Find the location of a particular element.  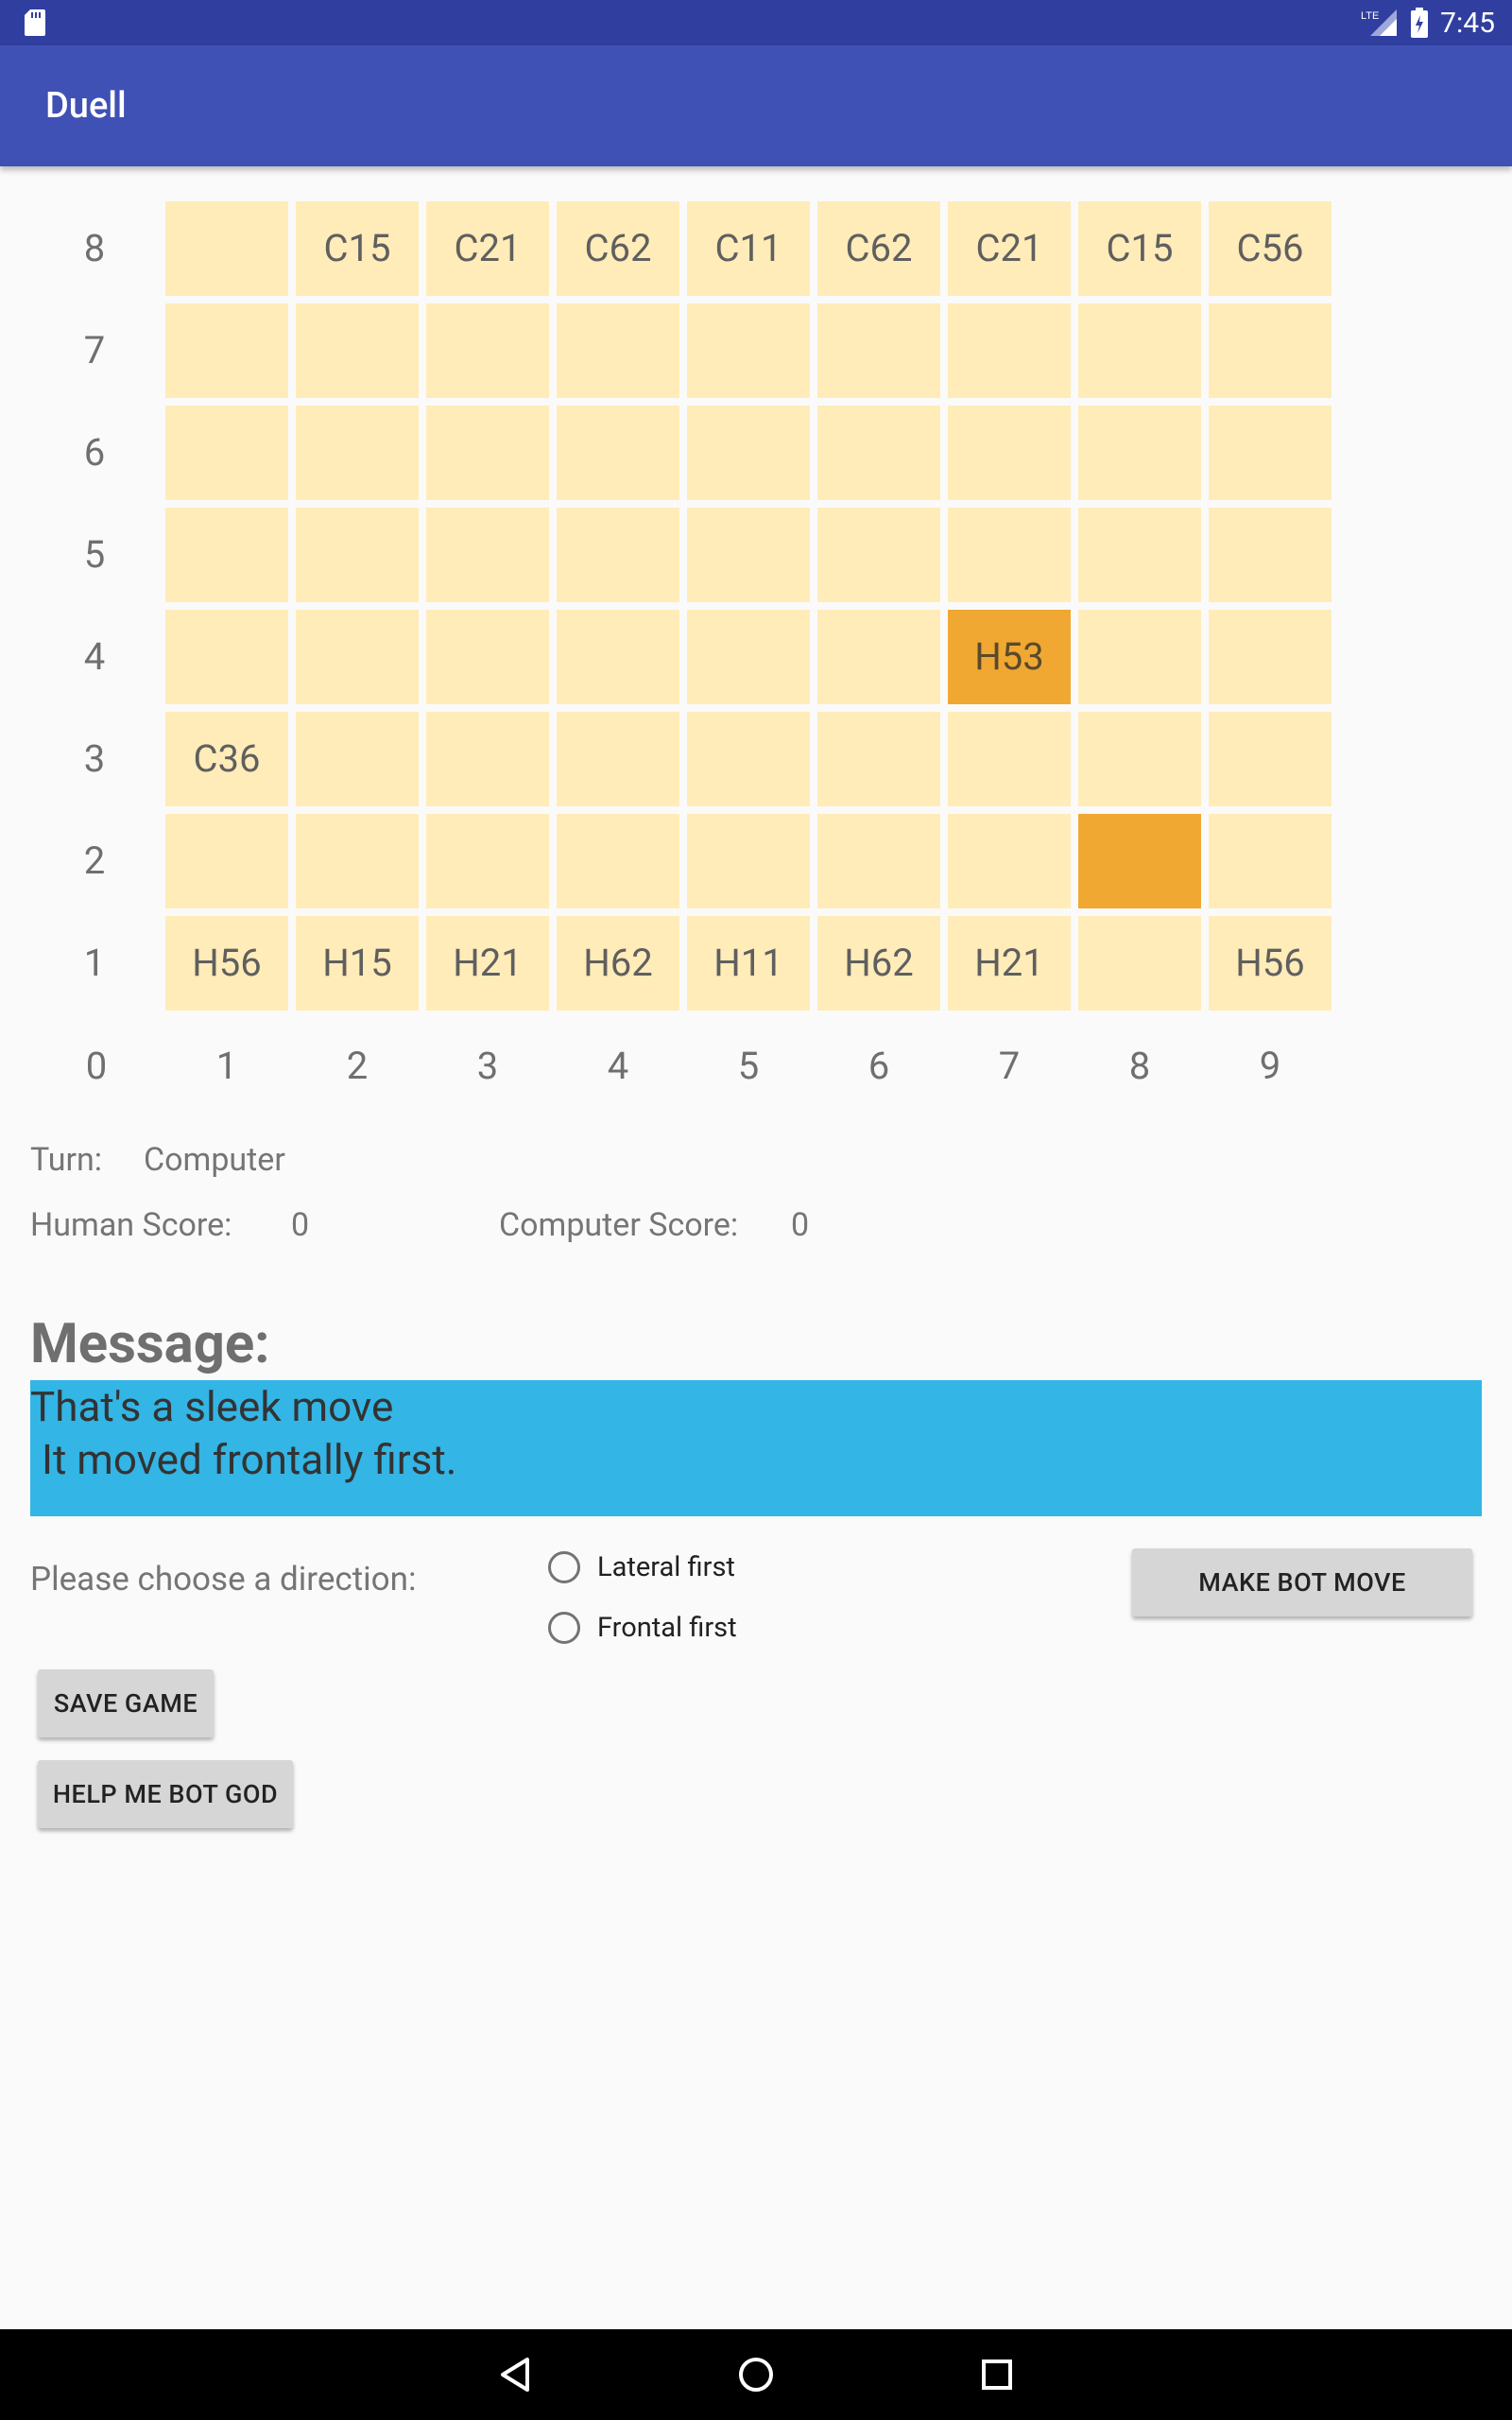

battery-icon is located at coordinates (1420, 23).